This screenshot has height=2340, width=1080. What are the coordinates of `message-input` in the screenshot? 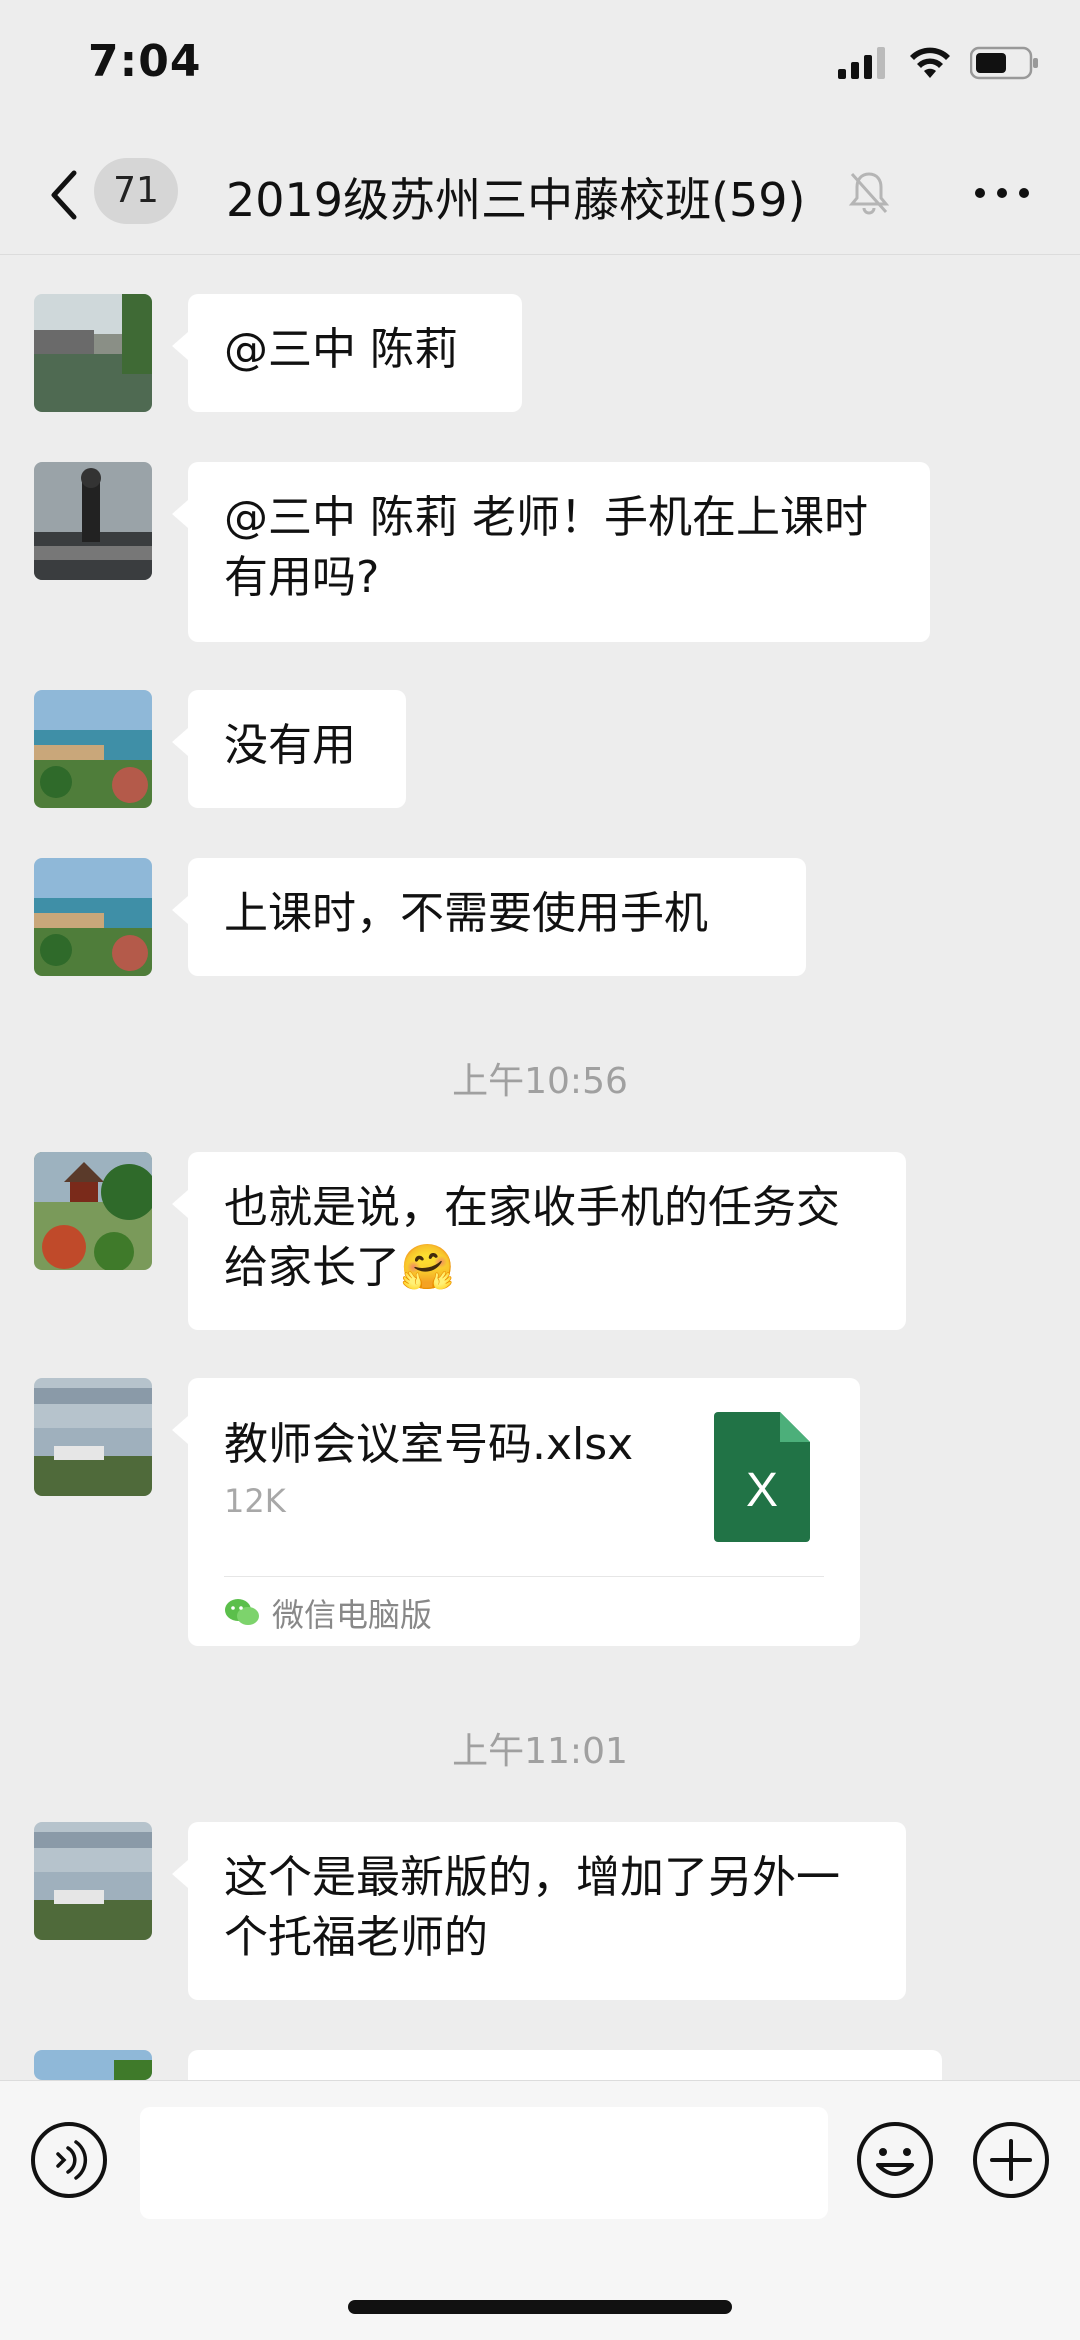 It's located at (484, 2163).